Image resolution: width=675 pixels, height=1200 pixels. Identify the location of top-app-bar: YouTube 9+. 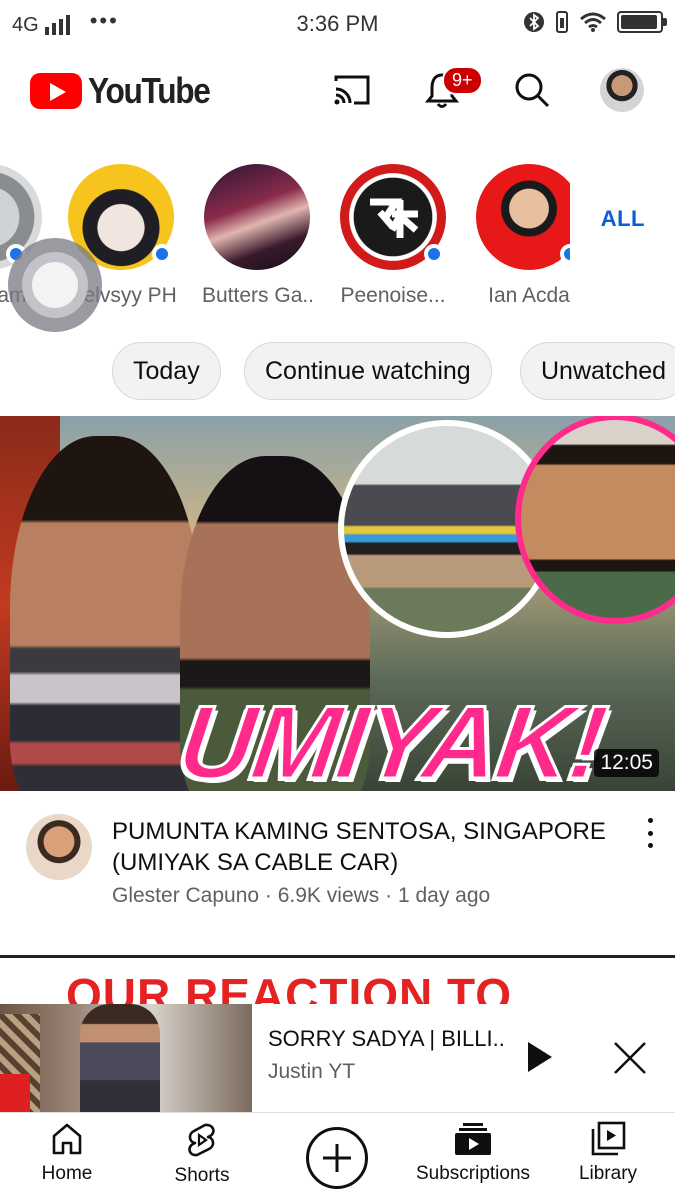
(337, 92).